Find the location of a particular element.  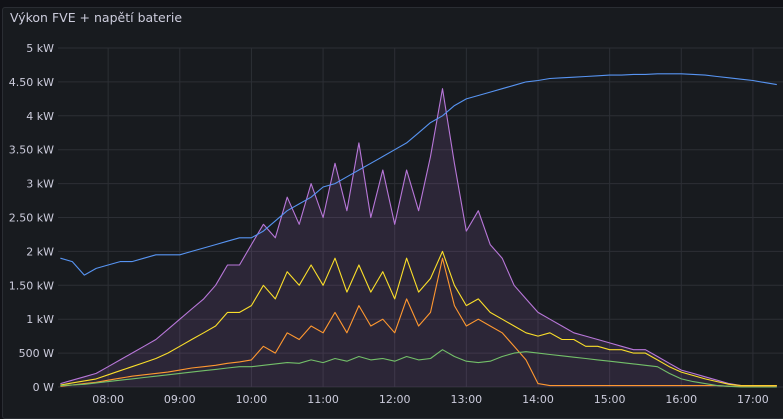

y-tick-label: 3 kW is located at coordinates (40, 184).